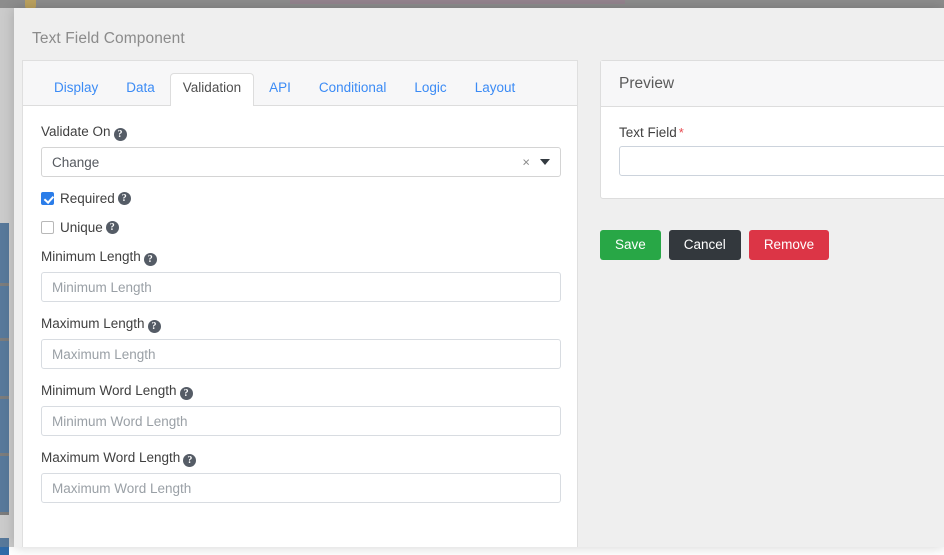  Describe the element at coordinates (772, 84) in the screenshot. I see `preview-header: Preview` at that location.